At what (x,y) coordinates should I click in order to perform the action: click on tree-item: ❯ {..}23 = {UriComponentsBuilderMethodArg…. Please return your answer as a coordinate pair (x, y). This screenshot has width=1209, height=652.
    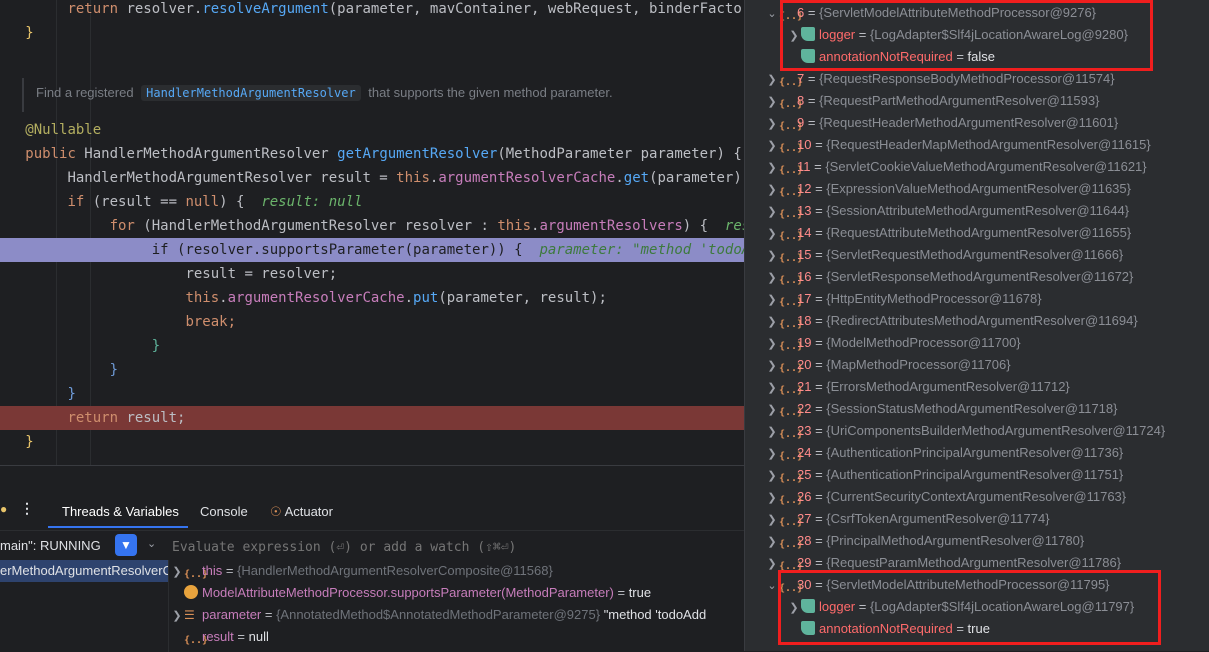
    Looking at the image, I should click on (965, 431).